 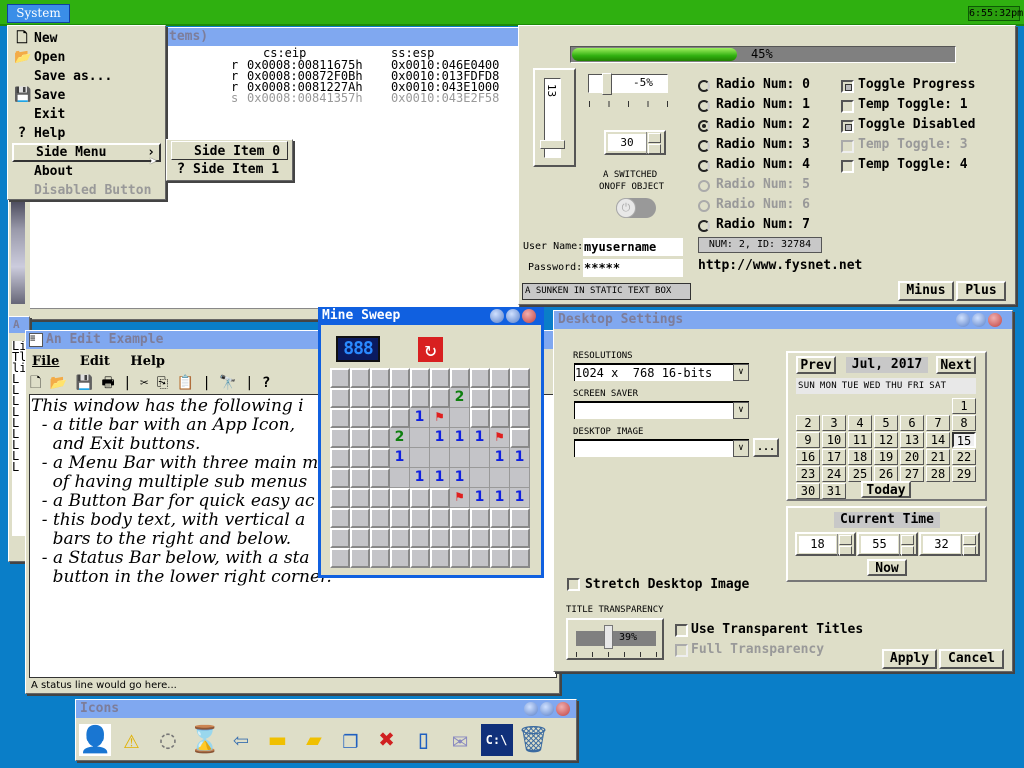 What do you see at coordinates (886, 489) in the screenshot?
I see `today-button: Today` at bounding box center [886, 489].